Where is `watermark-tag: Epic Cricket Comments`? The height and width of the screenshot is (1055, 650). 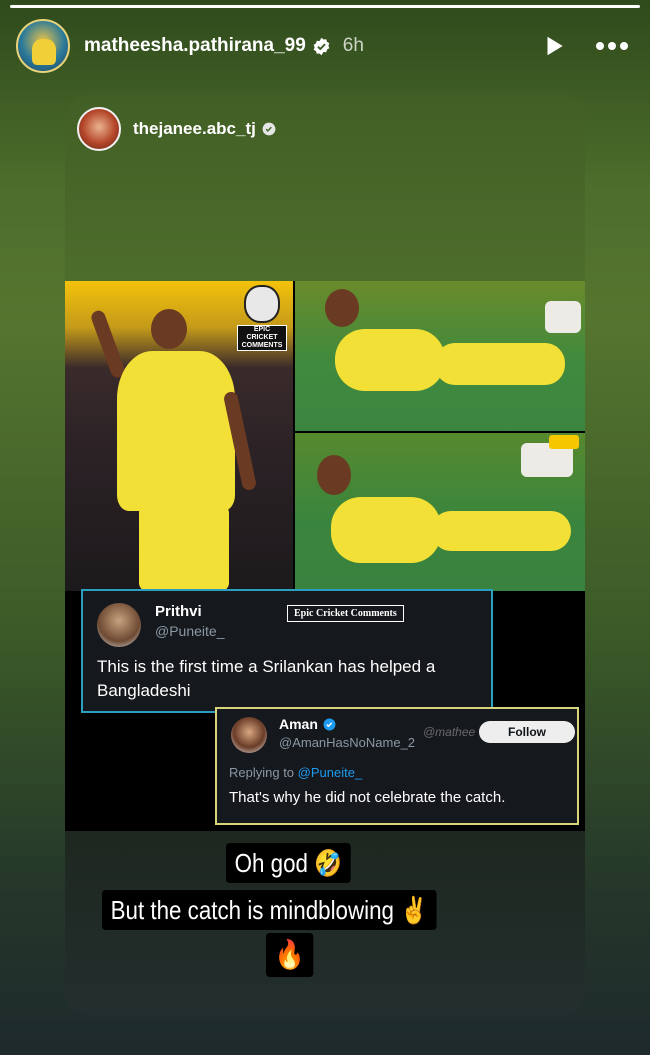
watermark-tag: Epic Cricket Comments is located at coordinates (345, 613).